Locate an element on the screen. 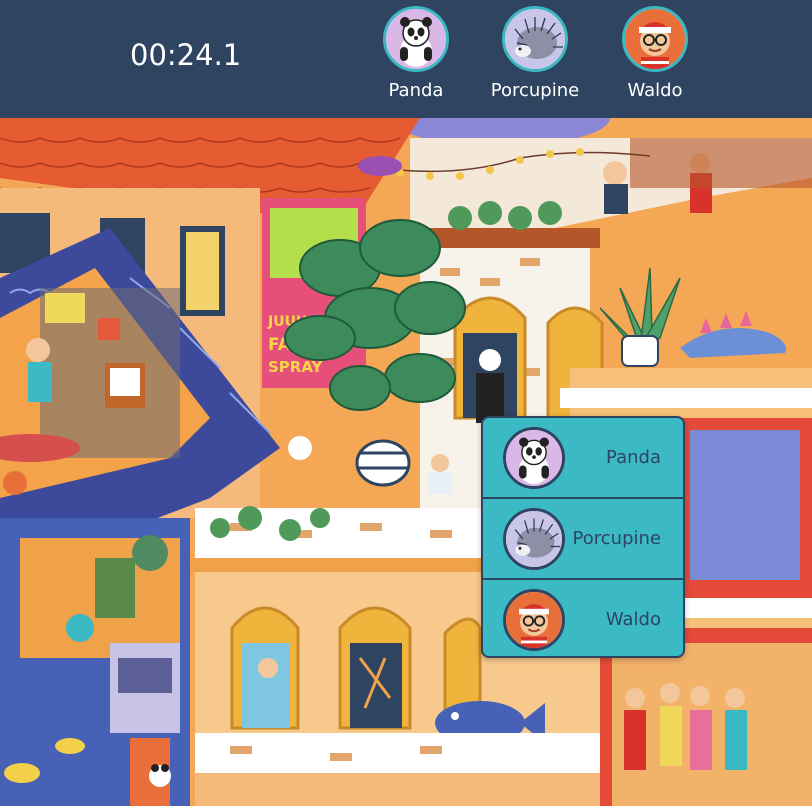  option-label: Panda is located at coordinates (633, 457).